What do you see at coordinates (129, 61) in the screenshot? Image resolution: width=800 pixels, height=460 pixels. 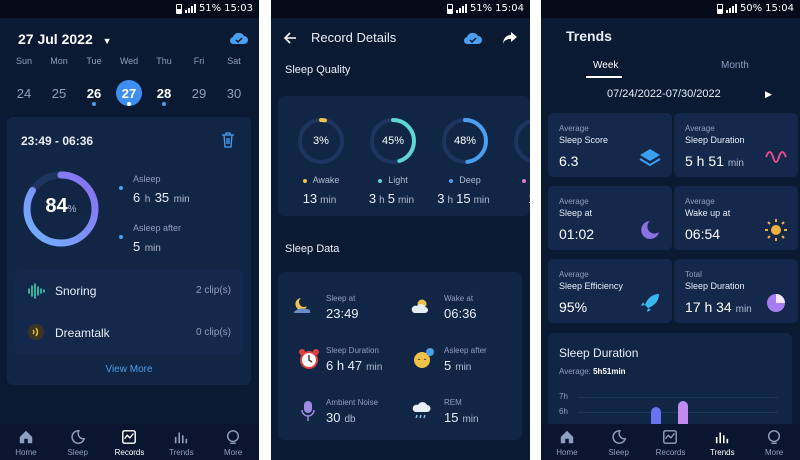 I see `weekday-label: Wed` at bounding box center [129, 61].